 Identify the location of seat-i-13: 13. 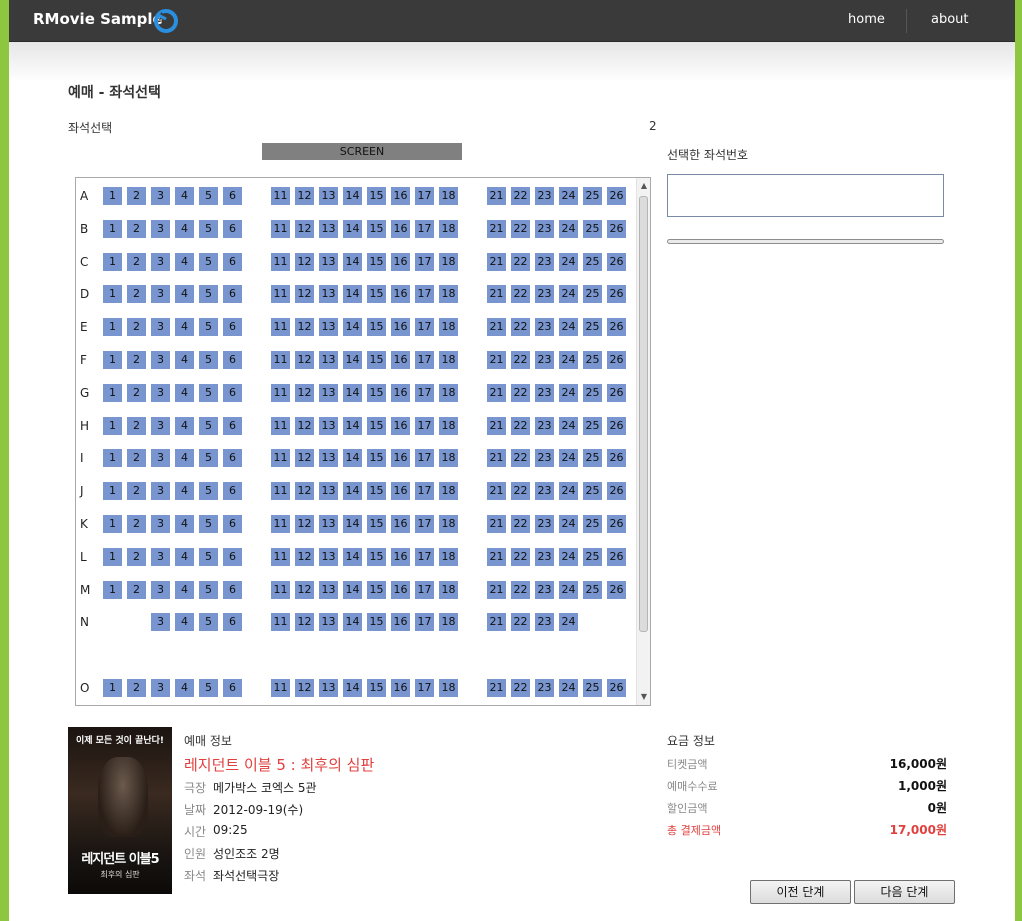
(328, 458).